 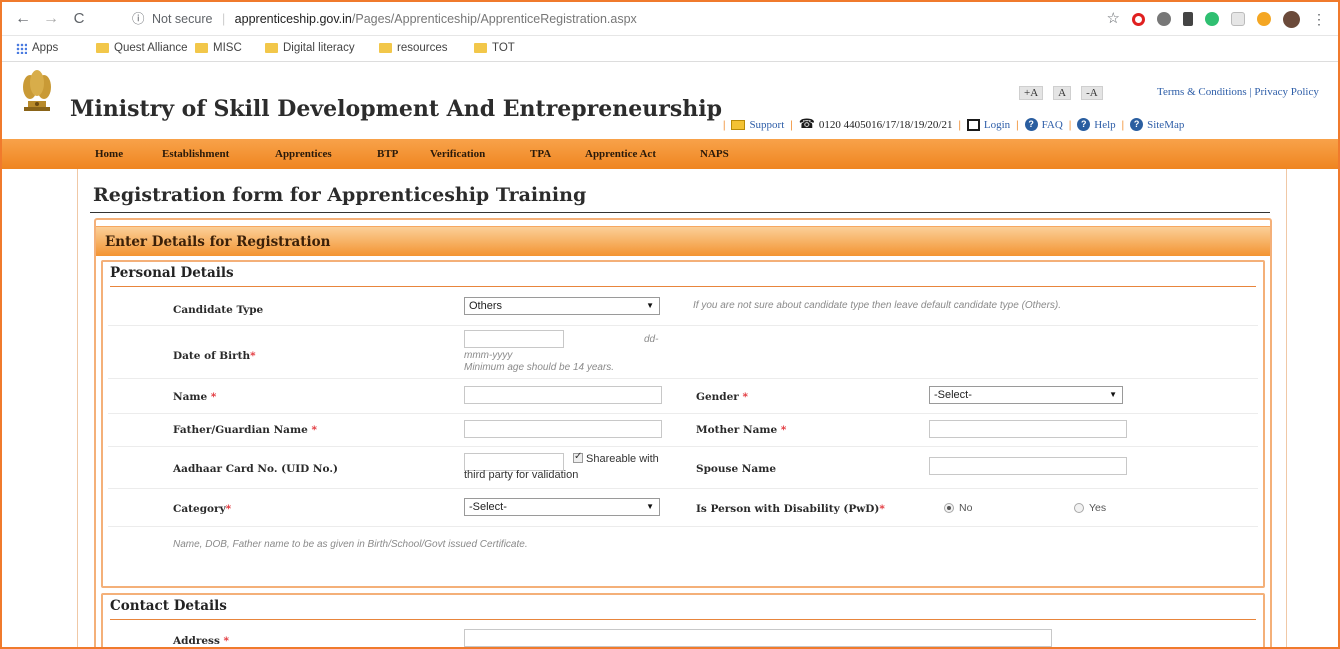 I want to click on personal-details-heading: Personal Details, so click(x=172, y=273).